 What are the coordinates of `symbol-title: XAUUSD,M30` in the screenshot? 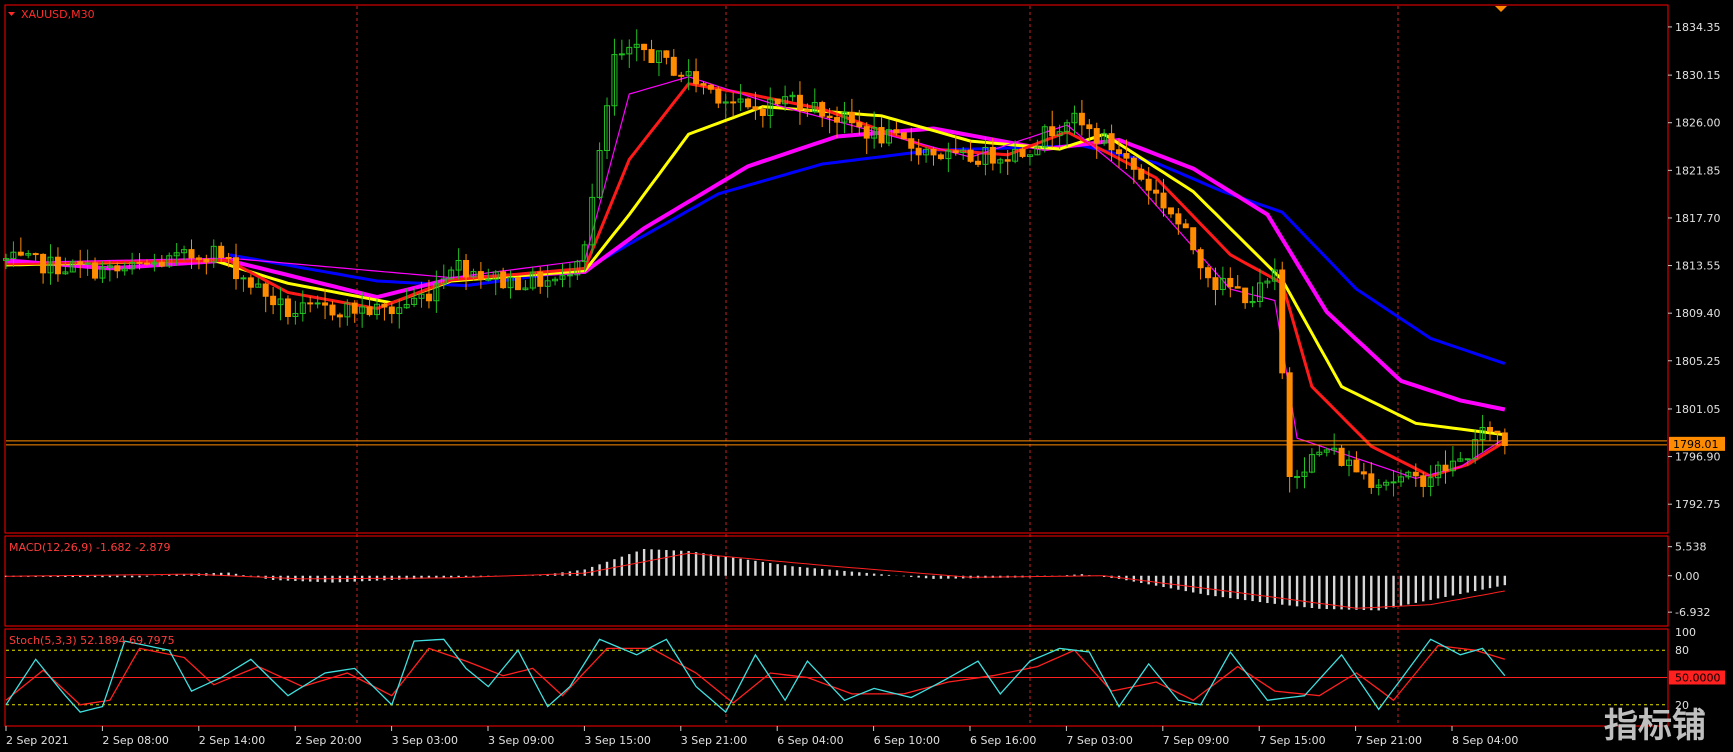 It's located at (51, 14).